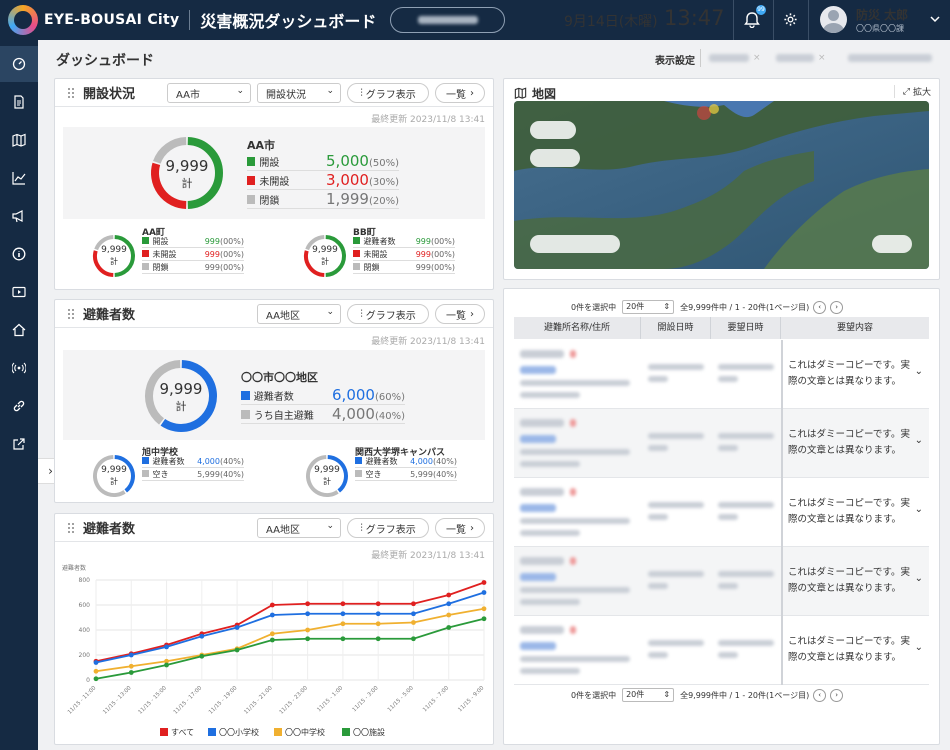 The image size is (950, 750). What do you see at coordinates (935, 19) in the screenshot?
I see `chevron-down-icon` at bounding box center [935, 19].